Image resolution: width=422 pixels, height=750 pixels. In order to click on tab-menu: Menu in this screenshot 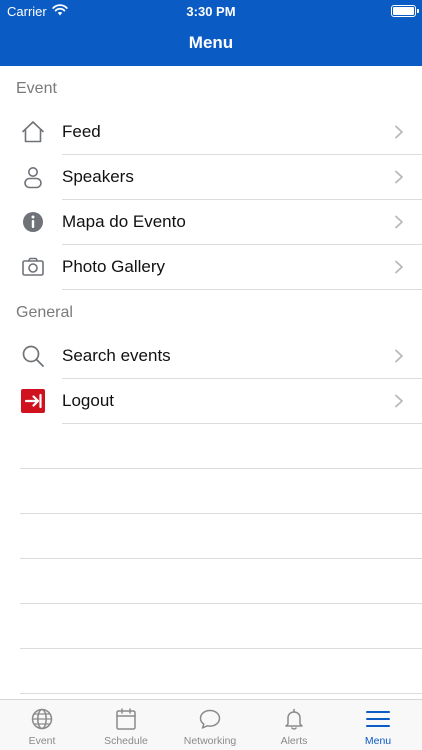, I will do `click(378, 725)`.